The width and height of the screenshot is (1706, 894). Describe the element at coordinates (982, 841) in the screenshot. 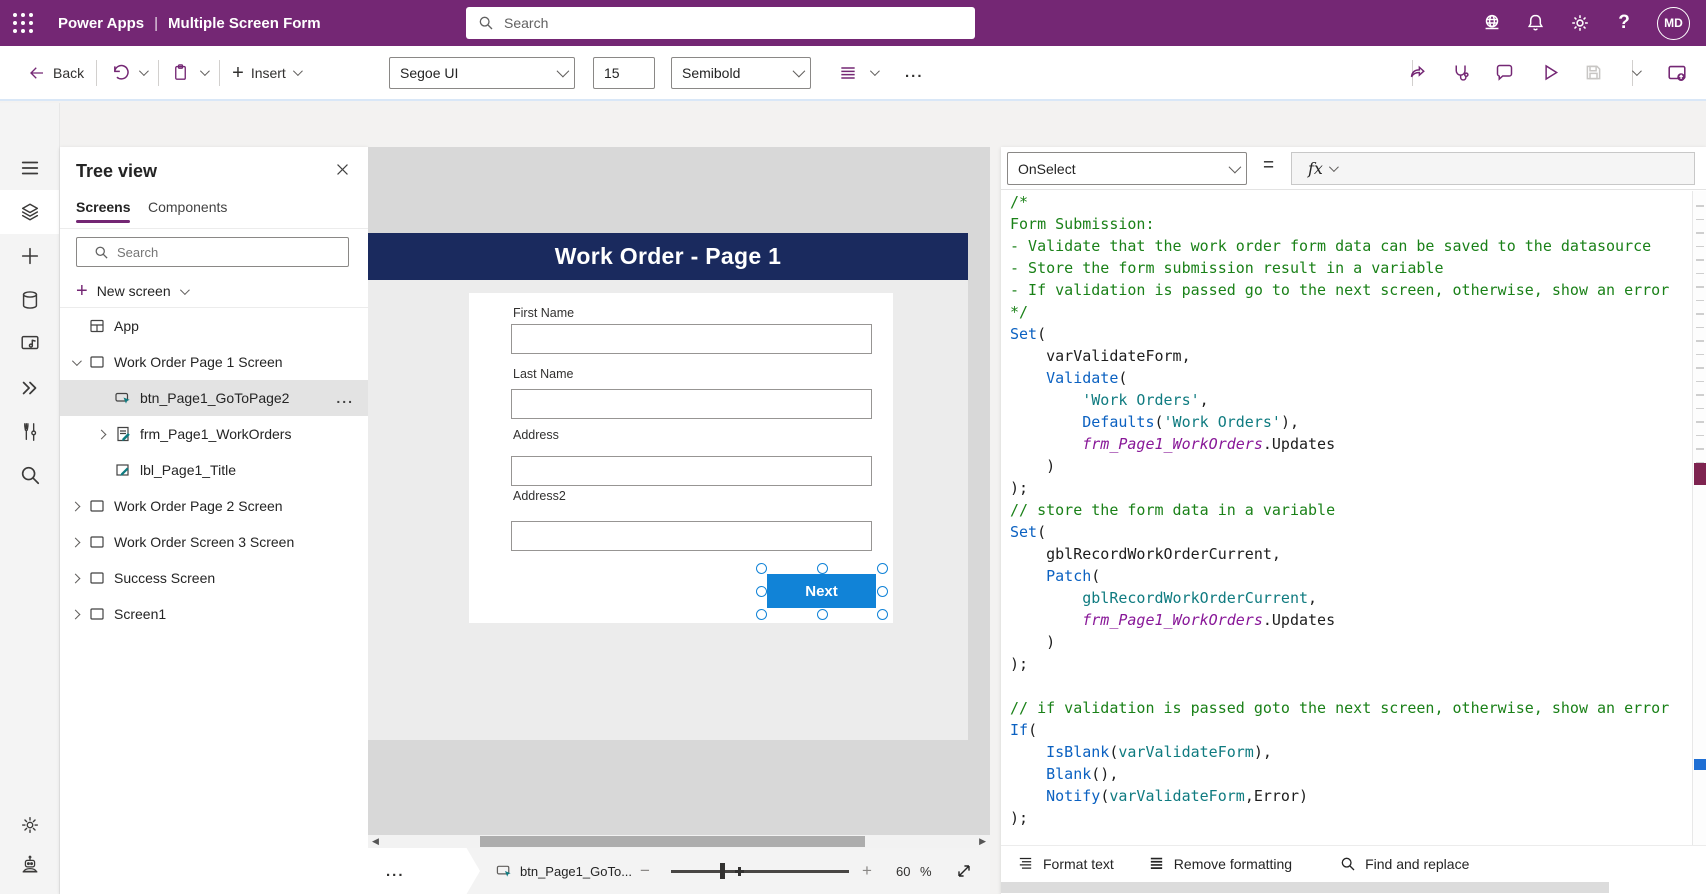

I see `scroll-right-icon: ▶` at that location.